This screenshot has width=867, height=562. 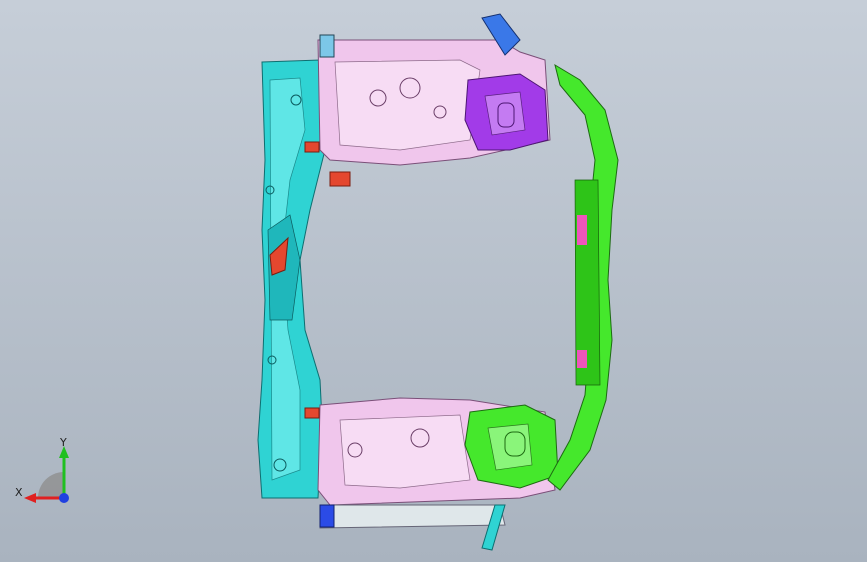 What do you see at coordinates (506, 112) in the screenshot?
I see `shock-tower-upper` at bounding box center [506, 112].